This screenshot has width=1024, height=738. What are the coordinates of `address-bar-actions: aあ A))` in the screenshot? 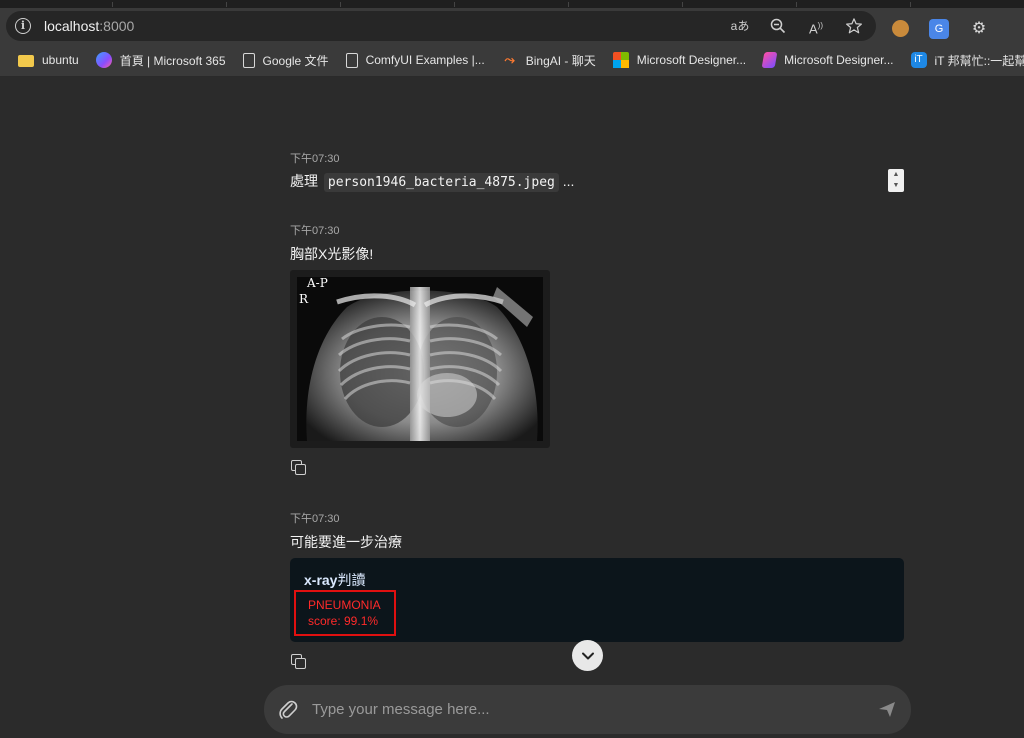 It's located at (797, 26).